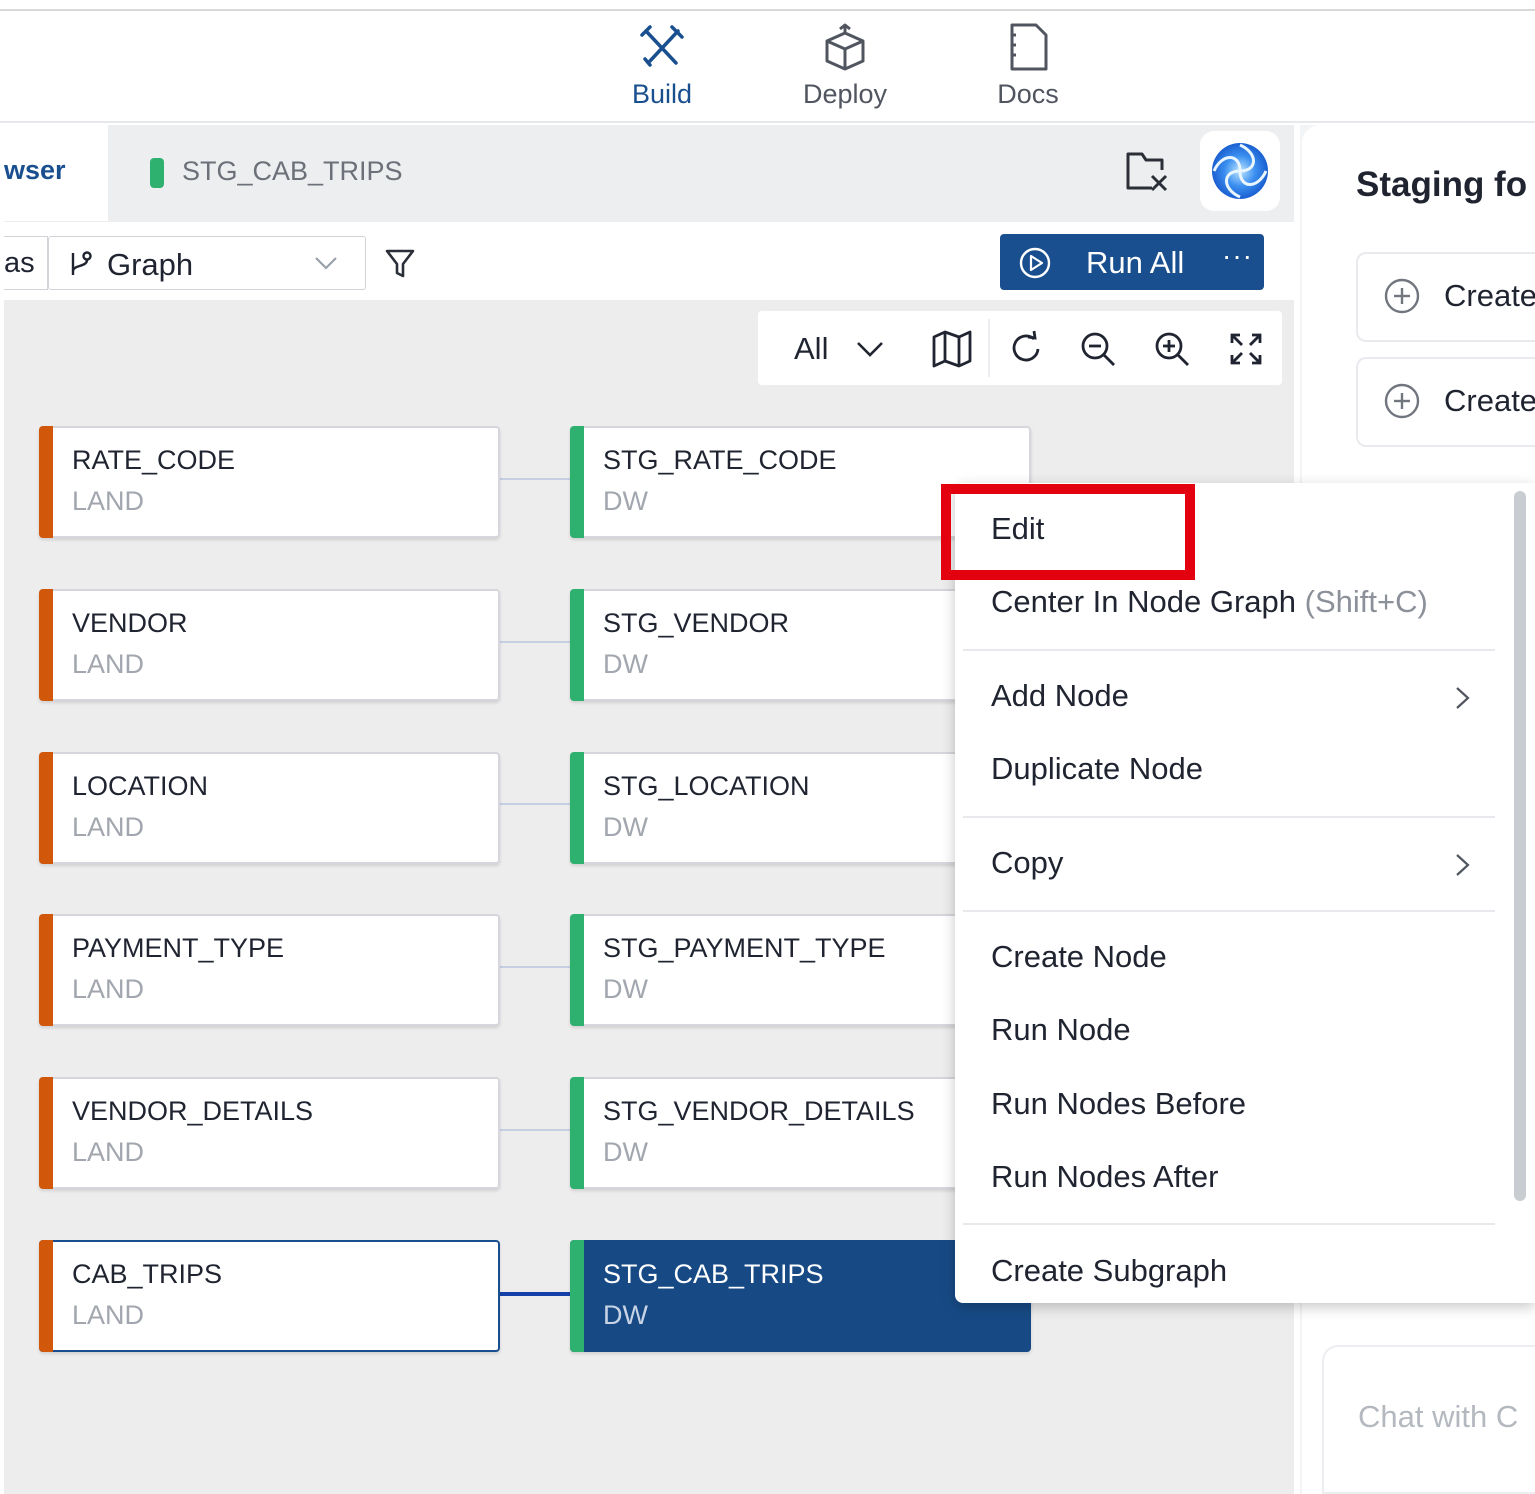  I want to click on run-all-more-button: ···, so click(1237, 256).